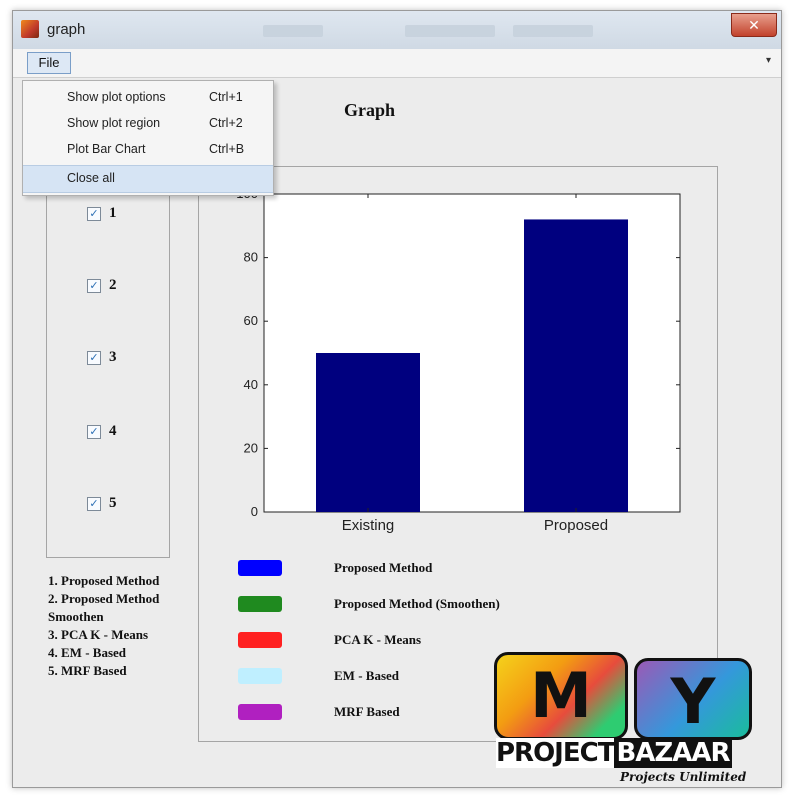  Describe the element at coordinates (227, 149) in the screenshot. I see `menu-item-shortcut: Ctrl+B` at that location.